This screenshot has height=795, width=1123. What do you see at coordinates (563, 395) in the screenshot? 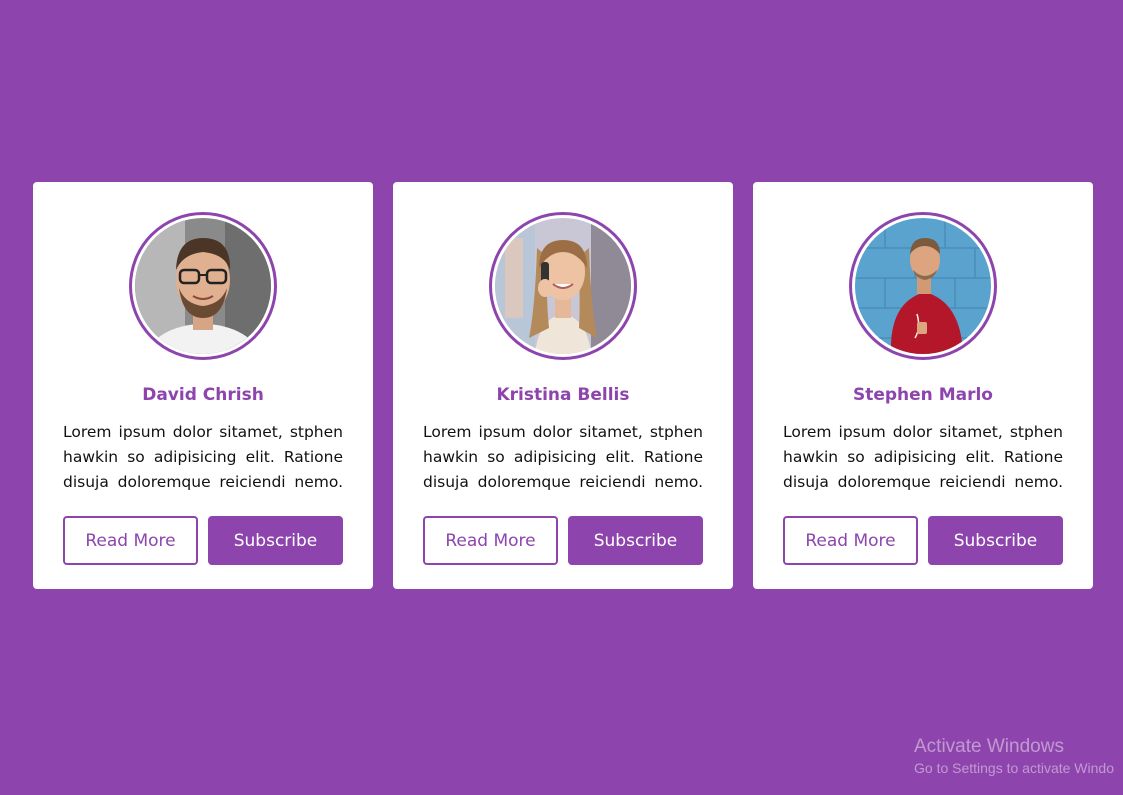
I see `profile-name: Kristina Bellis` at bounding box center [563, 395].